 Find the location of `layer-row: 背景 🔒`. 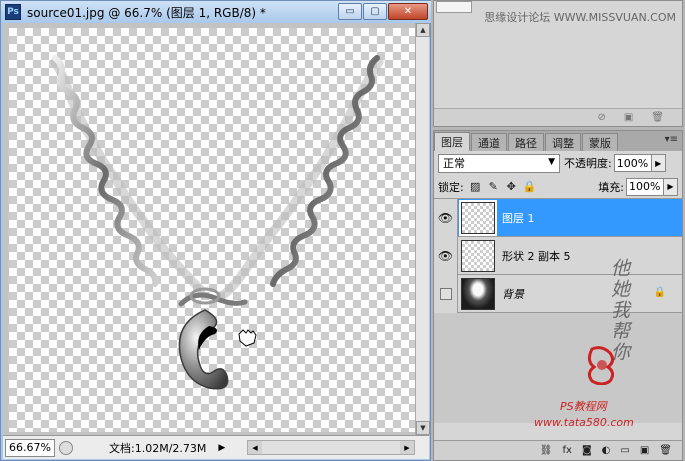

layer-row: 背景 🔒 is located at coordinates (558, 293).